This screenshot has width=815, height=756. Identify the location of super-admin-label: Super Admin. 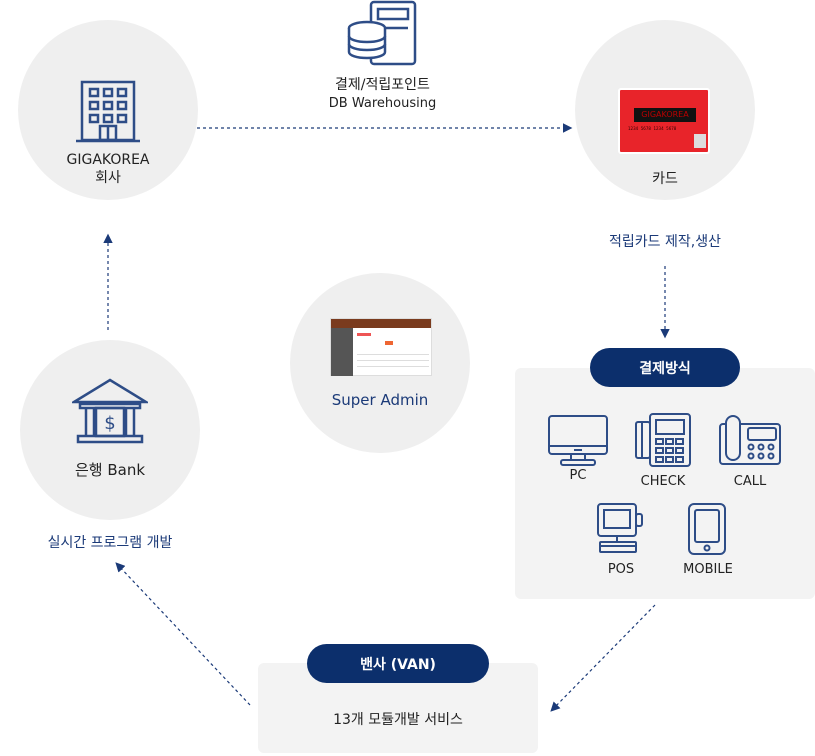
(380, 400).